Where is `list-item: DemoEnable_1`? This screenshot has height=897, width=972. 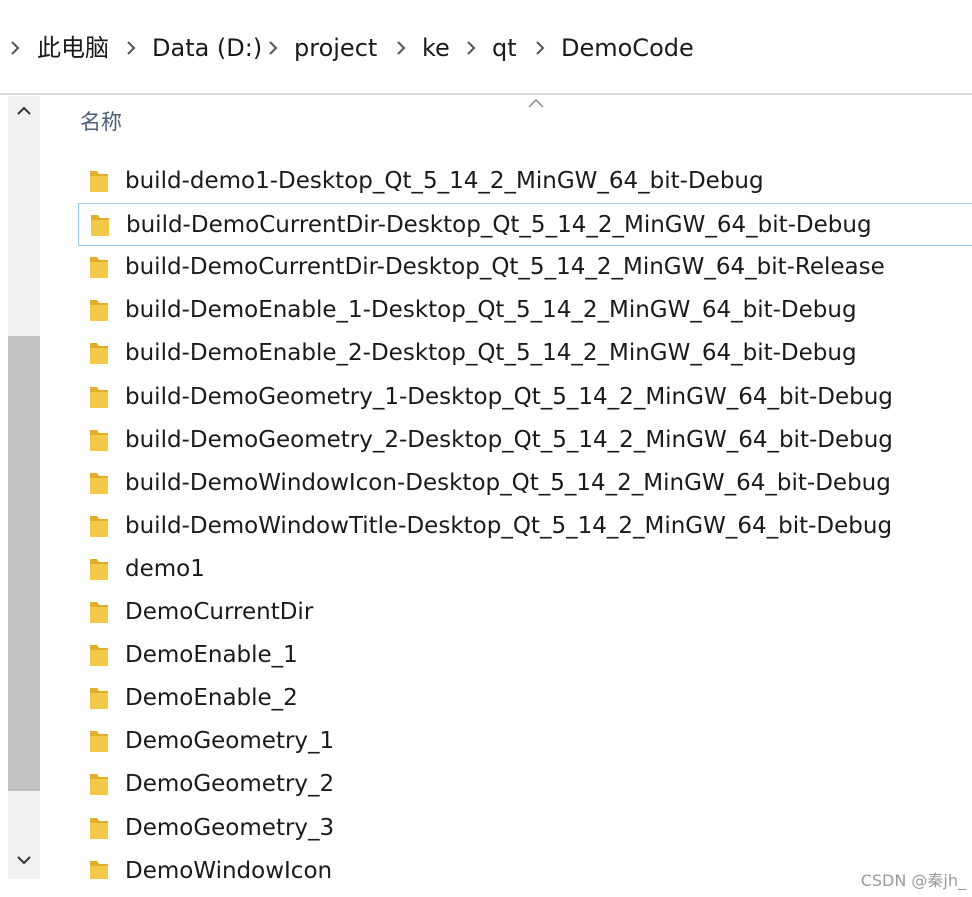
list-item: DemoEnable_1 is located at coordinates (525, 655).